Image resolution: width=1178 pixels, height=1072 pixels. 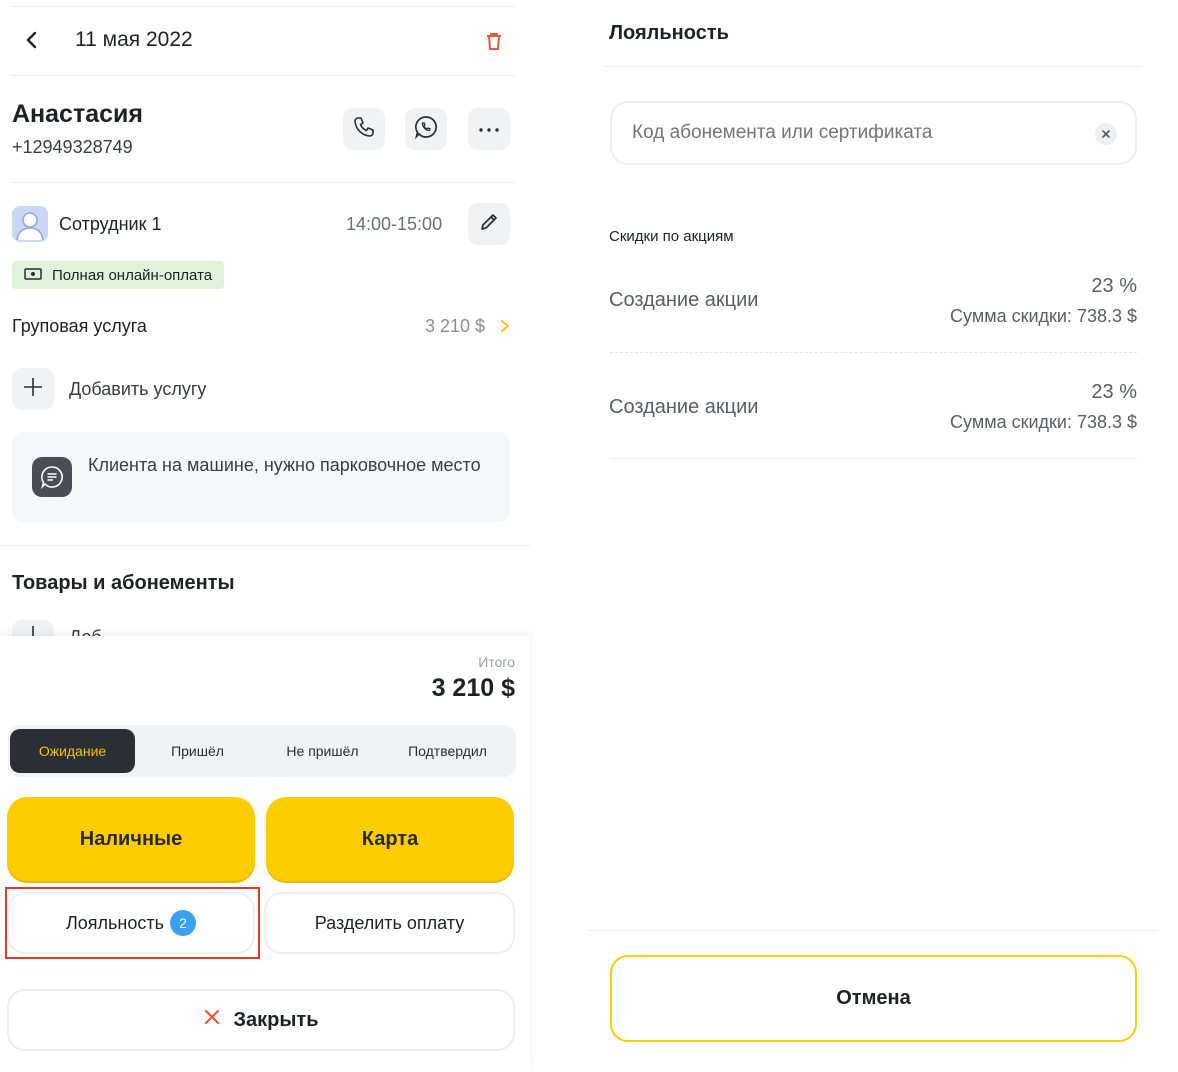 I want to click on status-waiting: Ожидание, so click(x=72, y=751).